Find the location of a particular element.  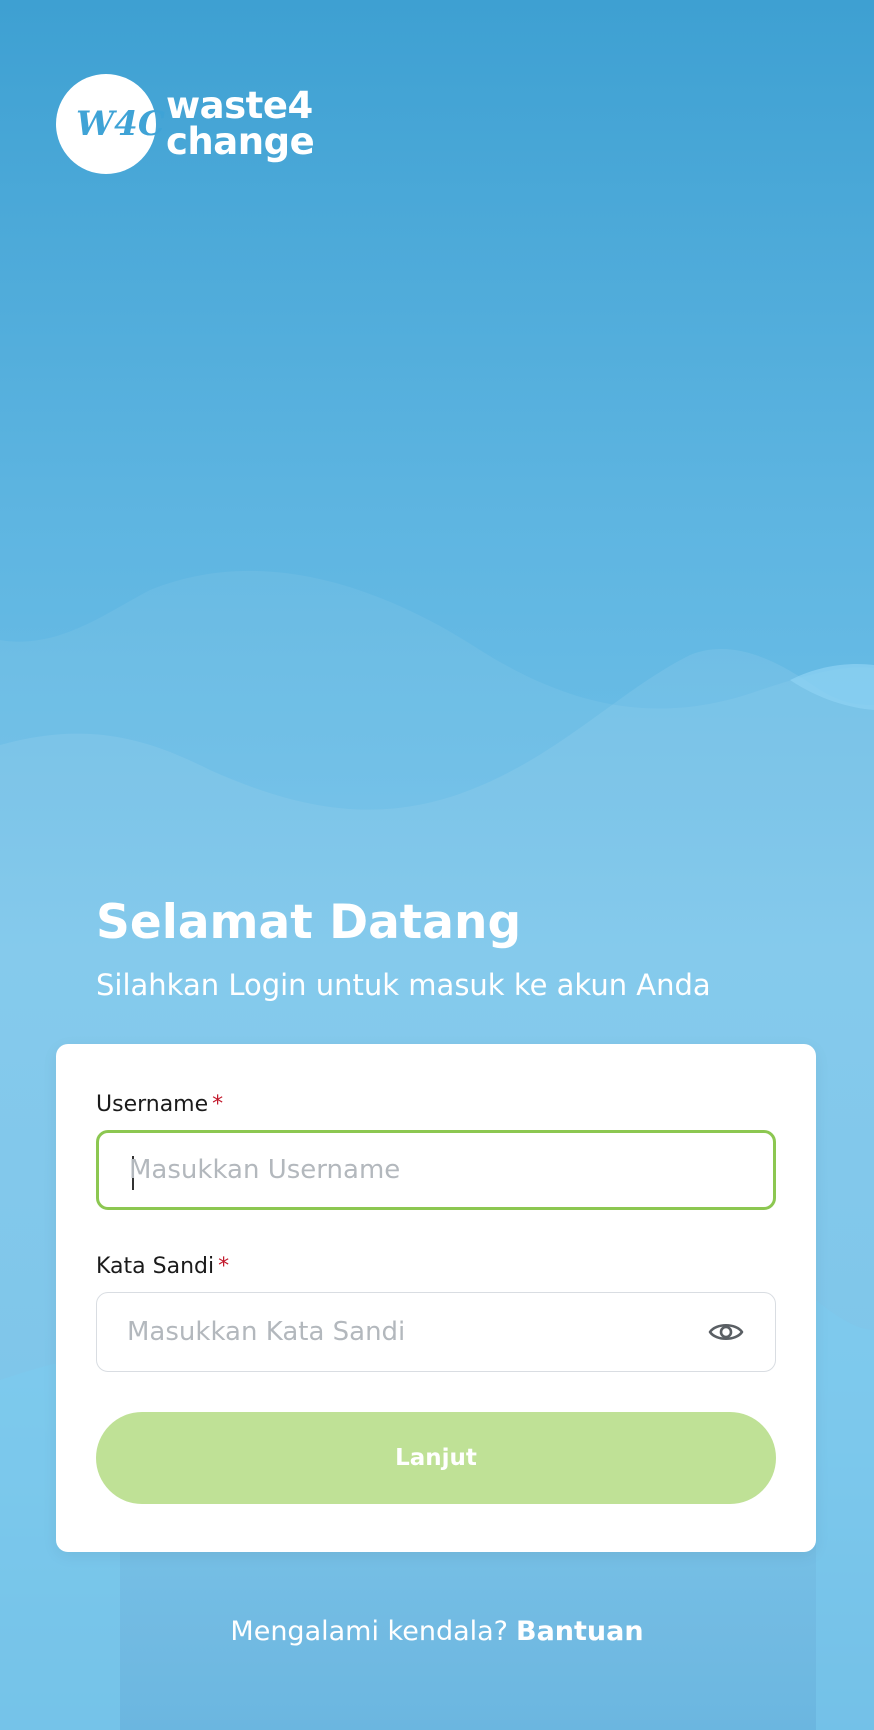

password-label: Kata Sandi * is located at coordinates (162, 1266).